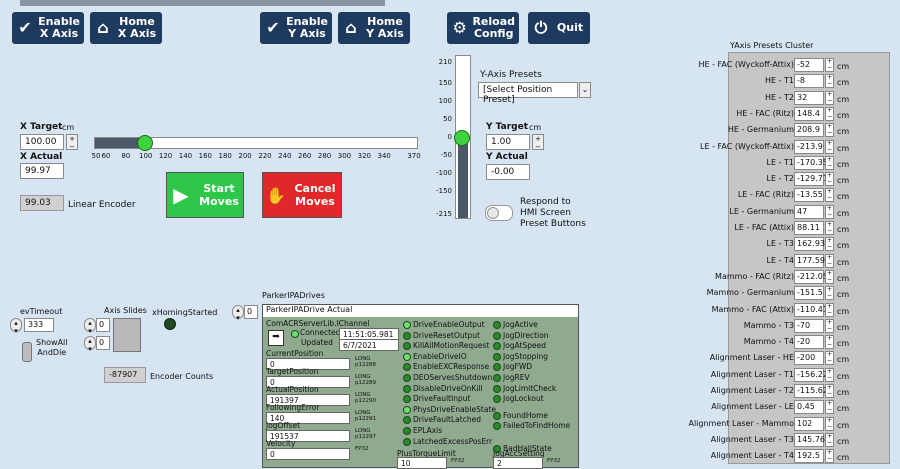  Describe the element at coordinates (39, 325) in the screenshot. I see `ev-timeout-input: 333` at that location.